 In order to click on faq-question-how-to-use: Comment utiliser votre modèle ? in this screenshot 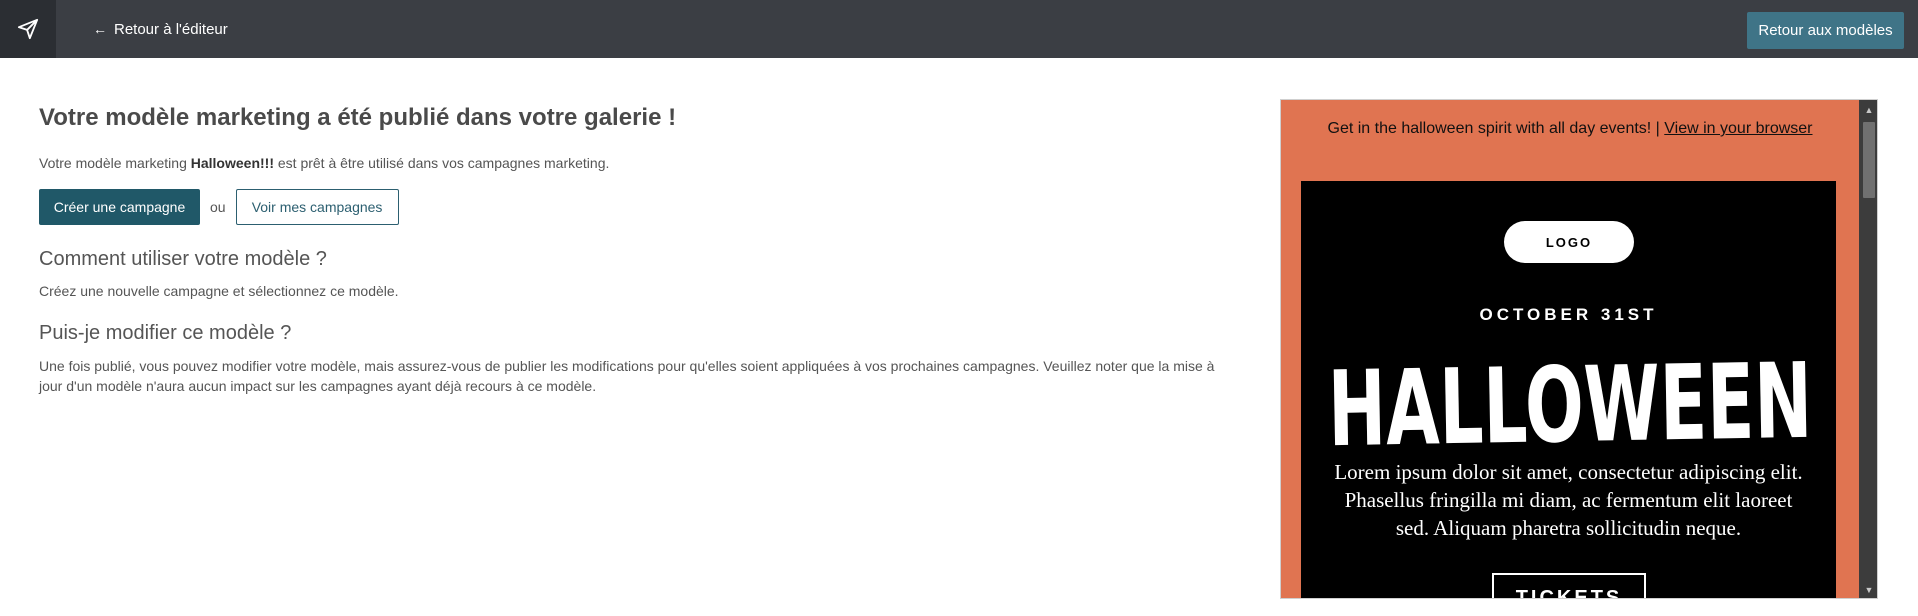, I will do `click(183, 259)`.